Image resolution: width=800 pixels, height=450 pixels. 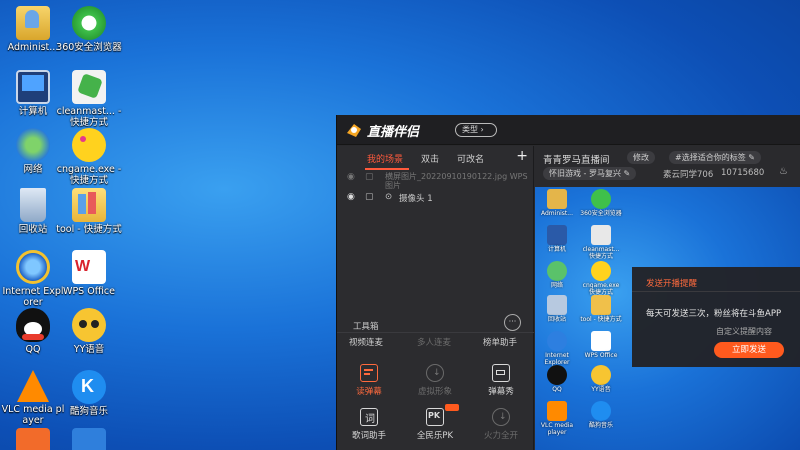 I want to click on popup-title: 发送开播提醒, so click(x=672, y=284).